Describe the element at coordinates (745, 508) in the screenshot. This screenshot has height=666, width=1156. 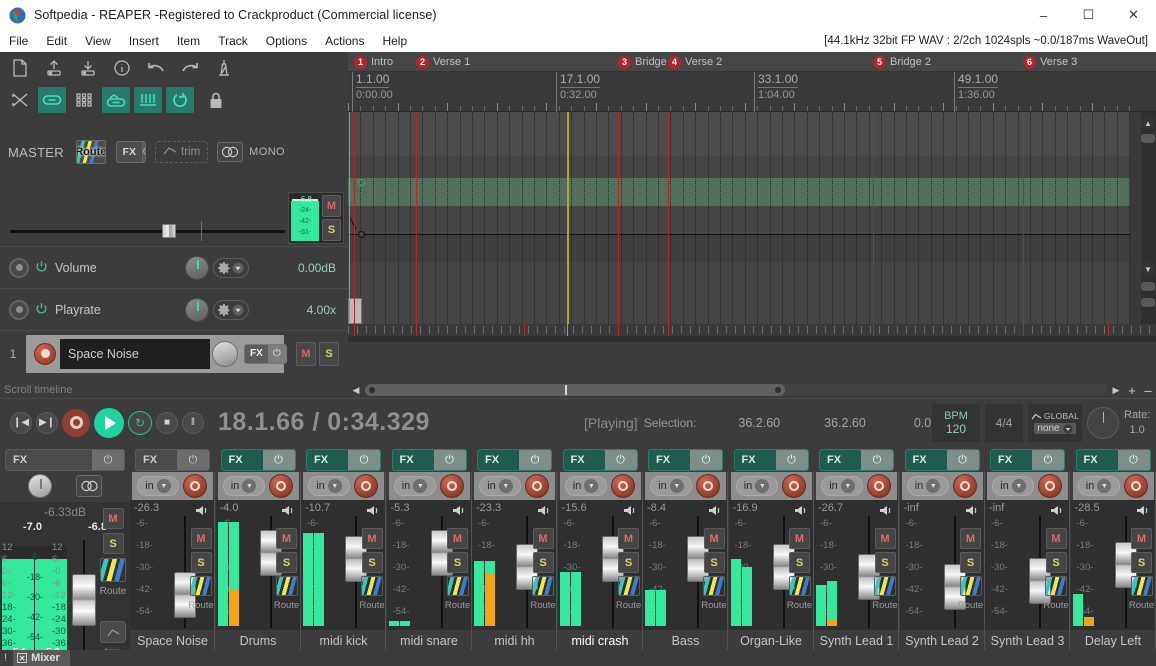
I see `channel-gain-readout: -16.9` at that location.